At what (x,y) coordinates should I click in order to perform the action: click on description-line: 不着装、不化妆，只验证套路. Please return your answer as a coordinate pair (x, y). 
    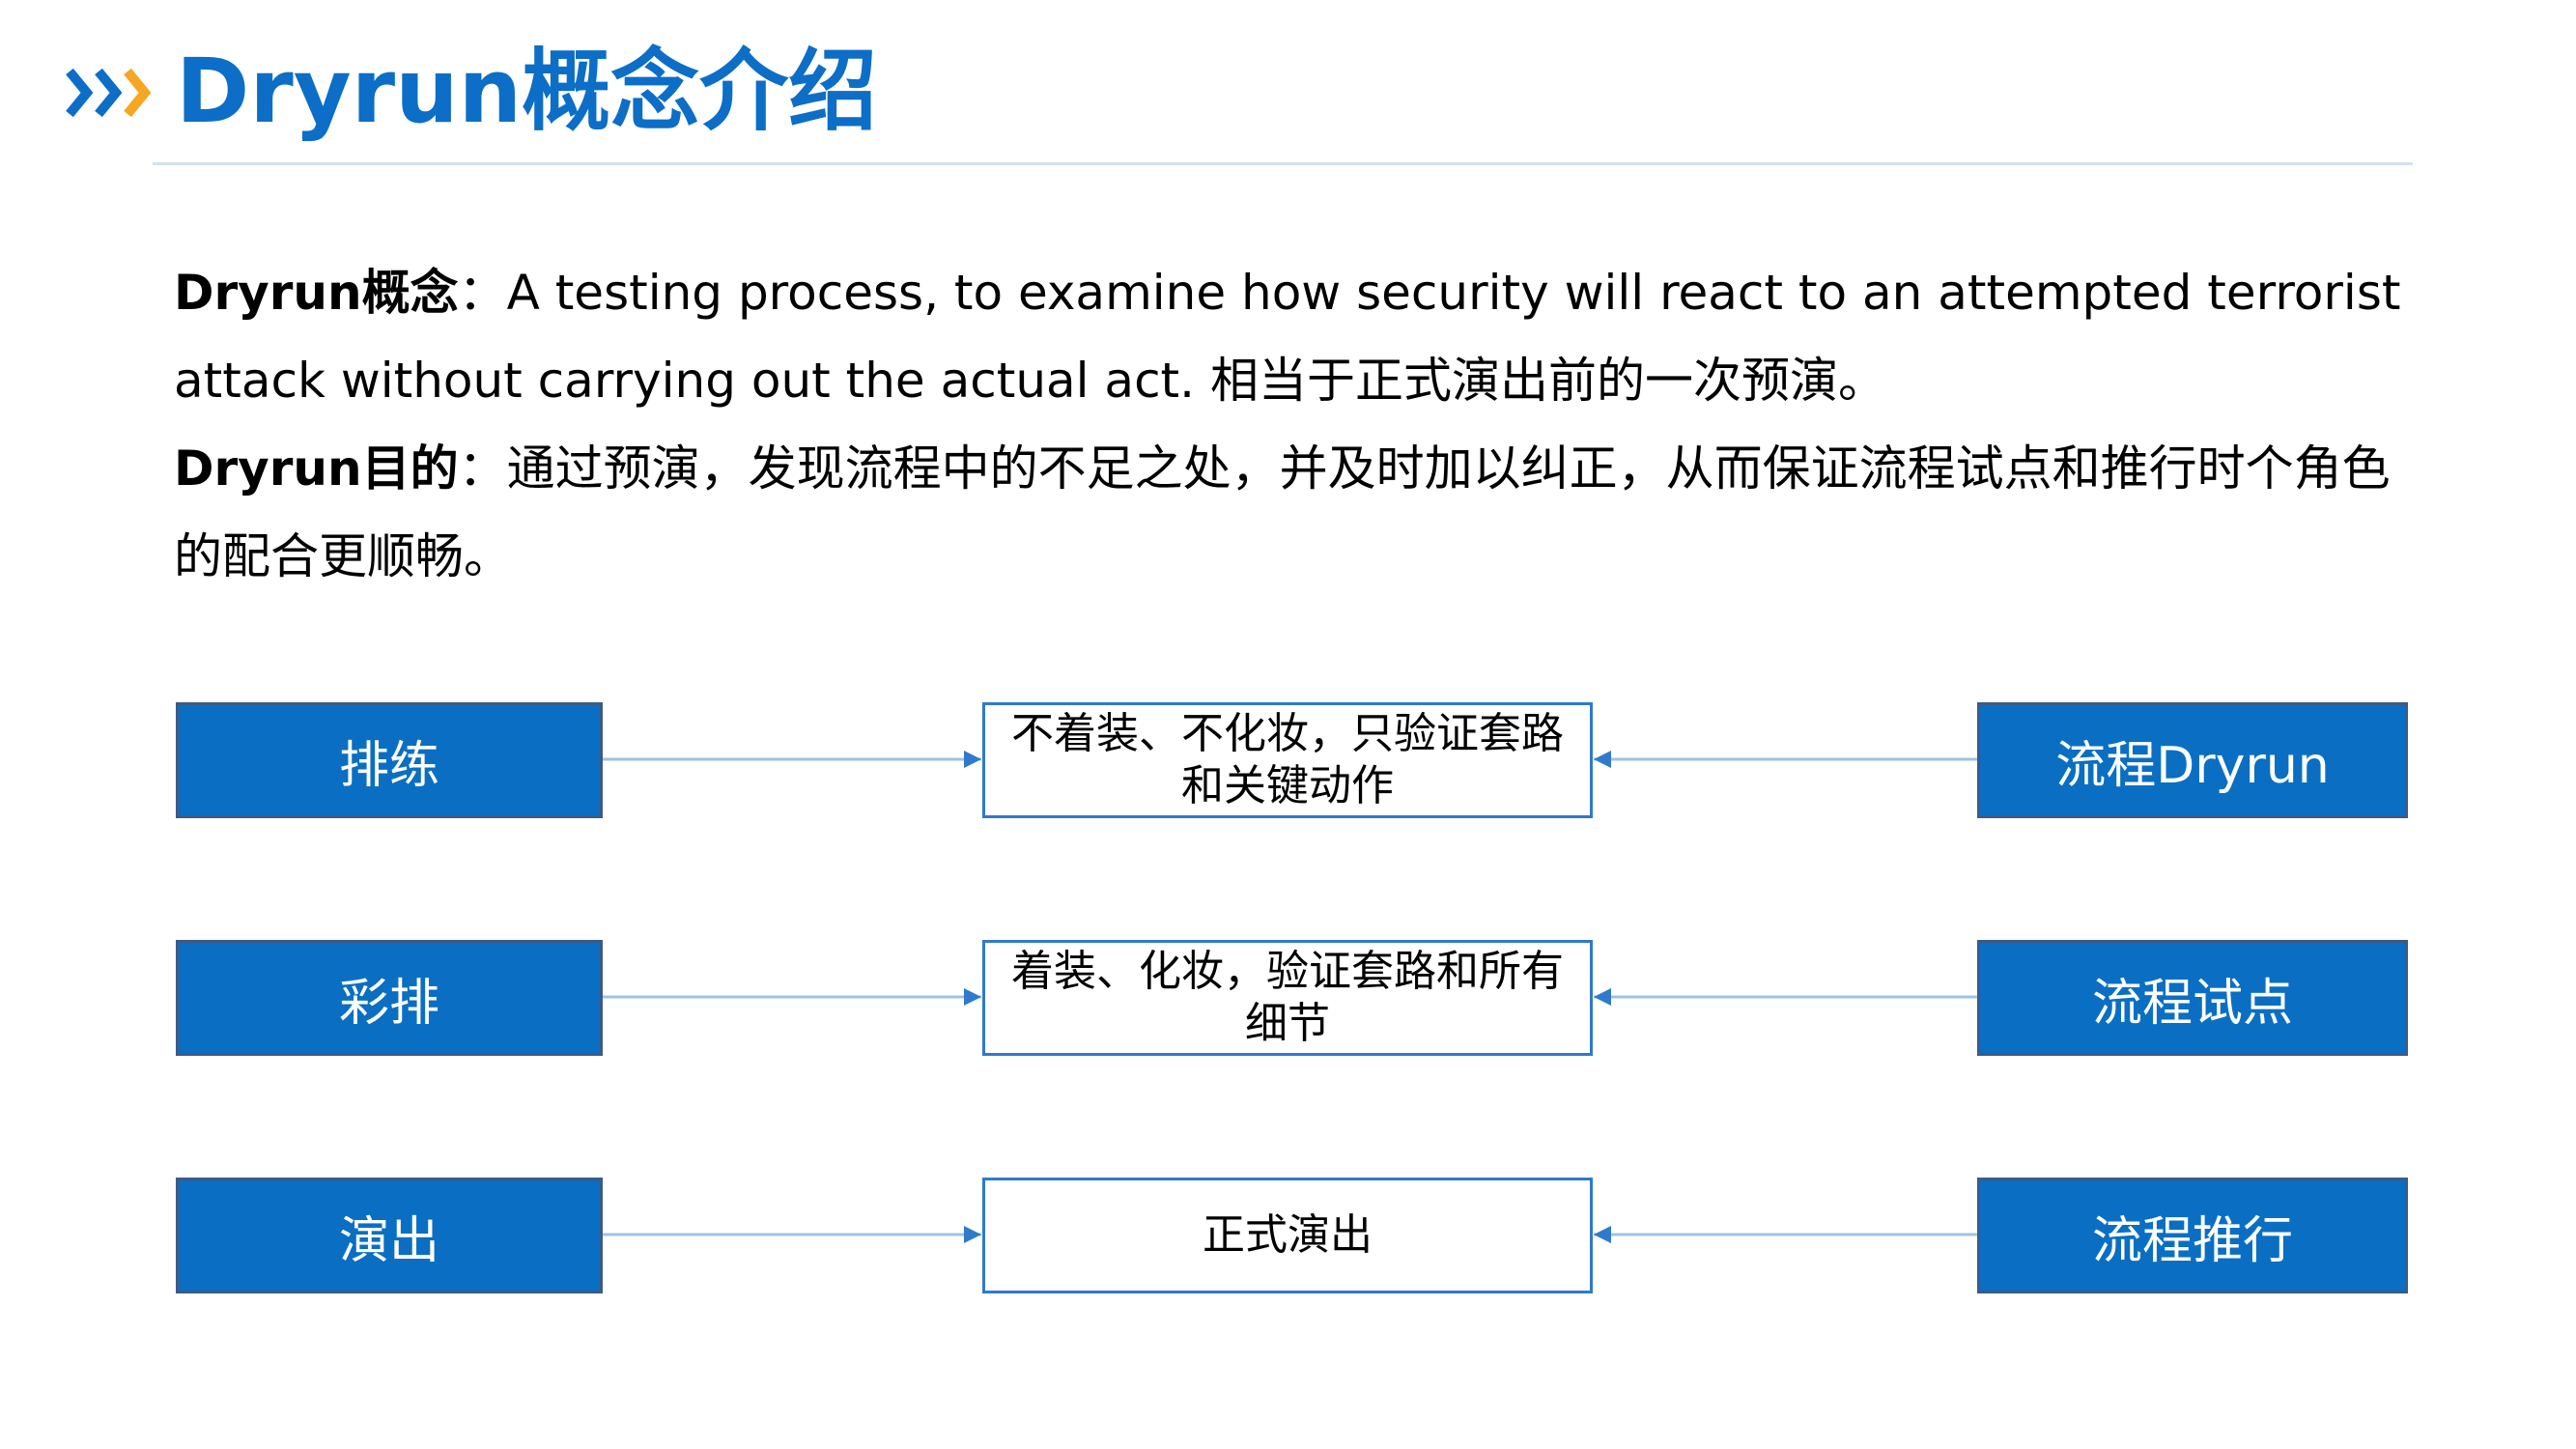
    Looking at the image, I should click on (1287, 733).